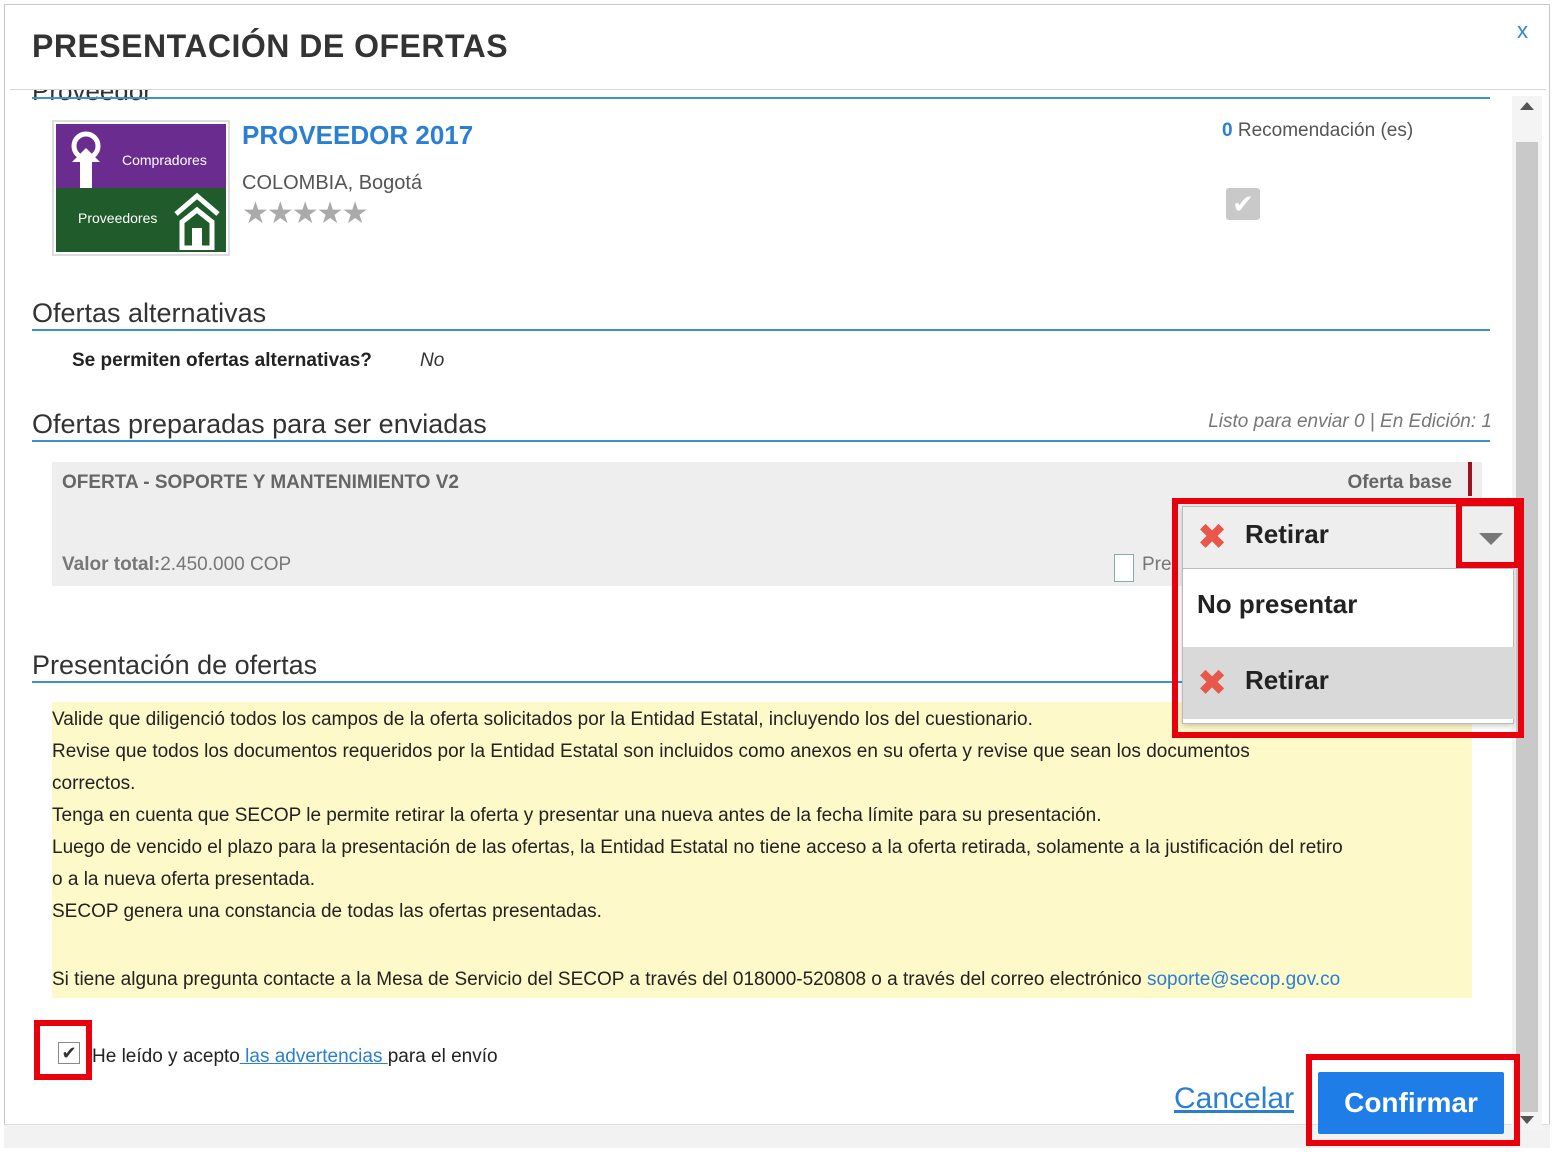  What do you see at coordinates (226, 564) in the screenshot?
I see `offer-value-amount: 2.450.000 COP` at bounding box center [226, 564].